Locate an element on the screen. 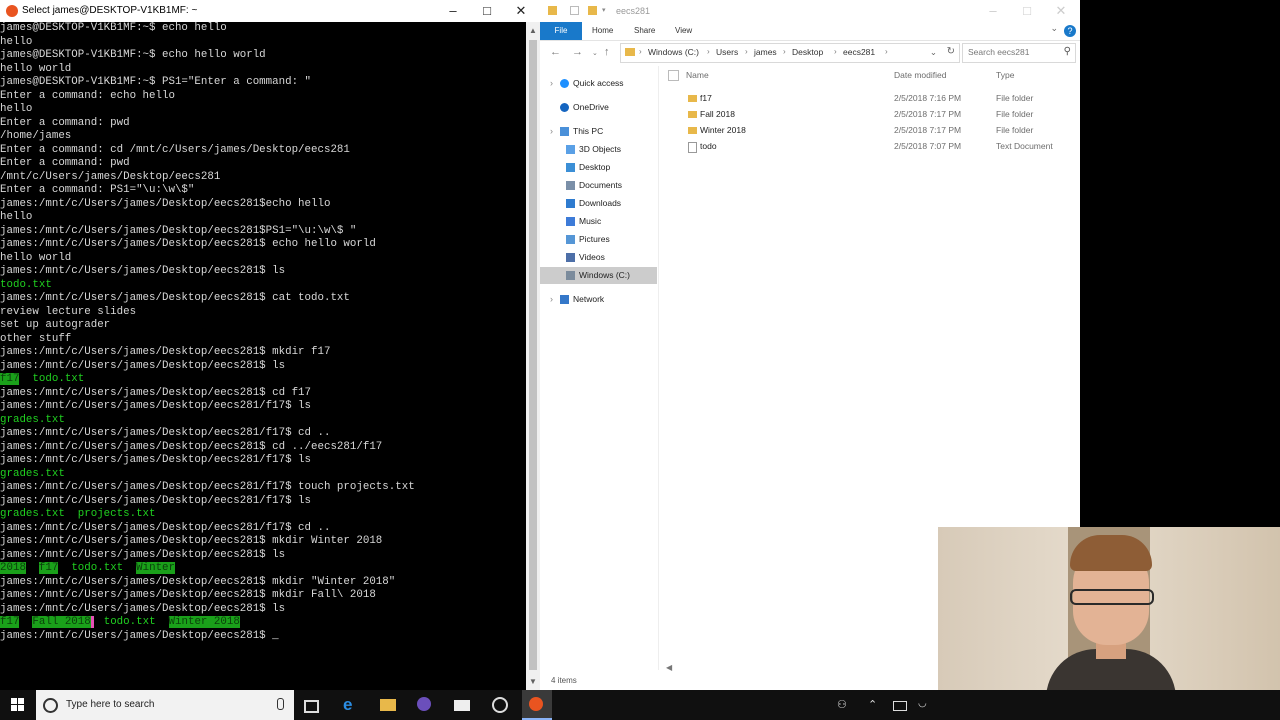 This screenshot has width=1280, height=720. nav-item-3d-objects: 3D Objects is located at coordinates (598, 149).